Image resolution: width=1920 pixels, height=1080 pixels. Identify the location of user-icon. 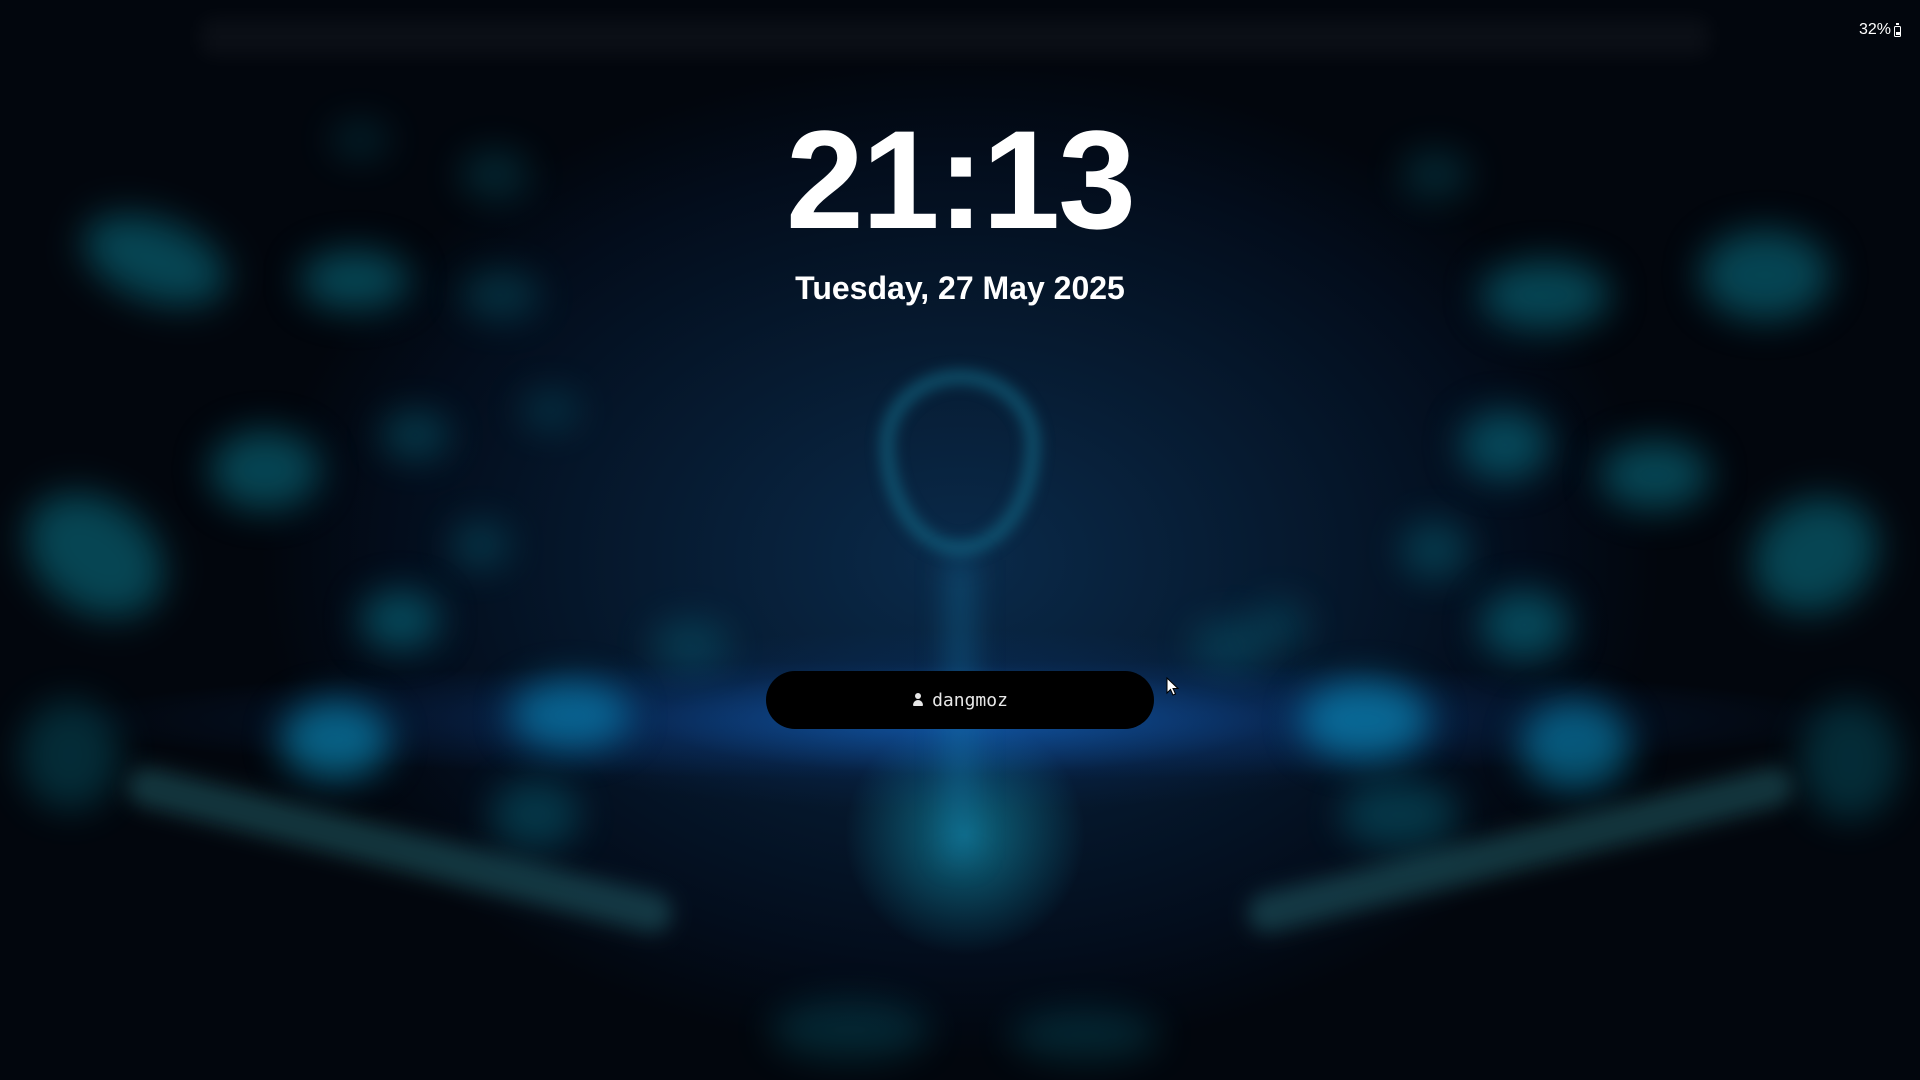
(918, 700).